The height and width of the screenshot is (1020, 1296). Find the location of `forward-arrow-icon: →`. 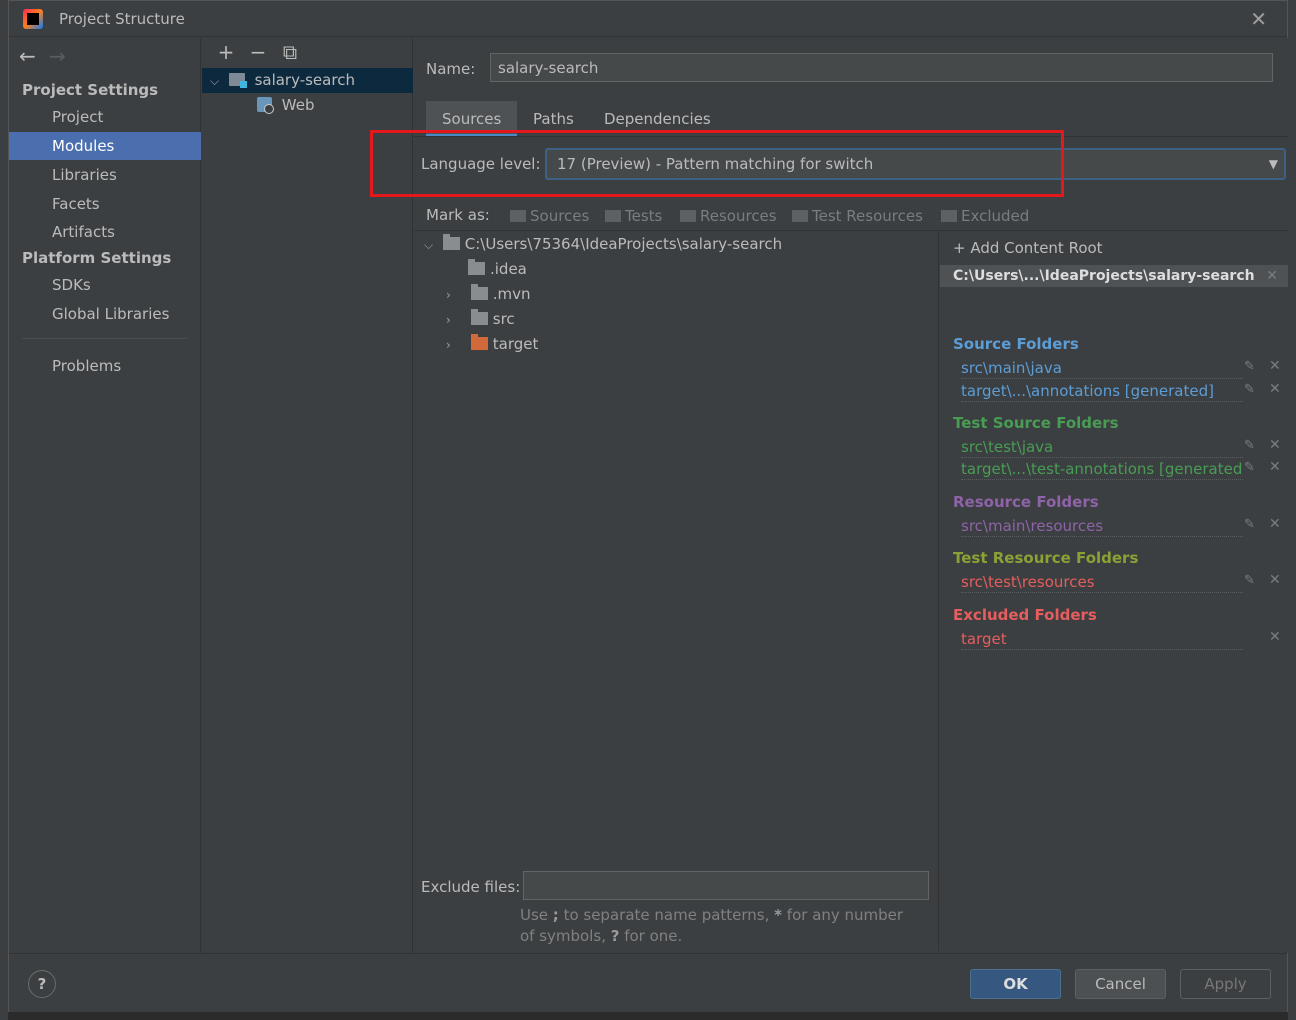

forward-arrow-icon: → is located at coordinates (64, 56).